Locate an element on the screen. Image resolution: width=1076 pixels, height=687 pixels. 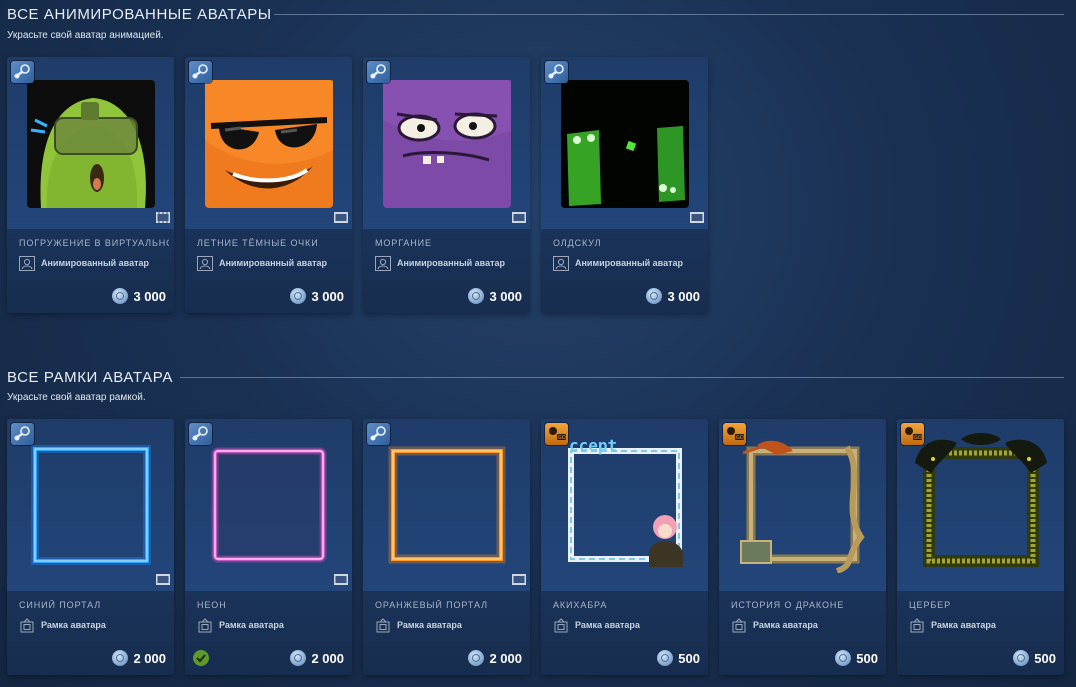
item-card: МОРГАНИЕ Анимированный аватар 3 000 is located at coordinates (446, 185).